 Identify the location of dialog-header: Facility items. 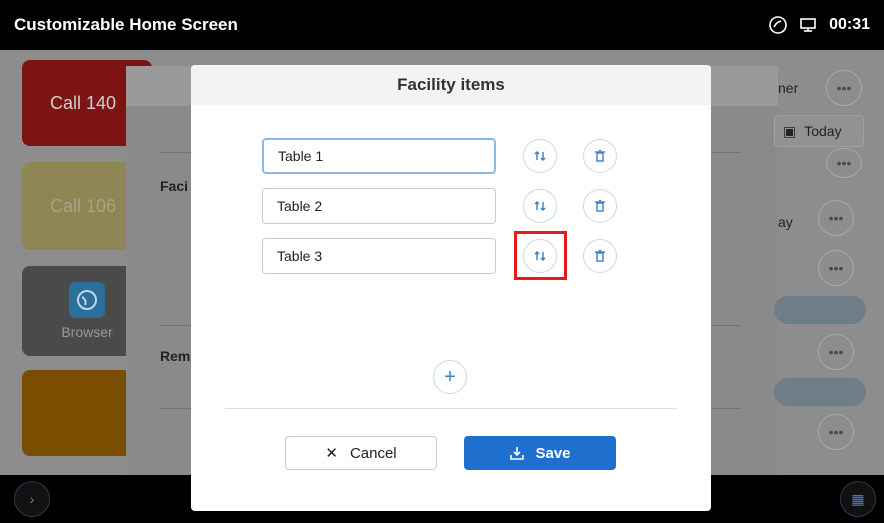
(451, 85).